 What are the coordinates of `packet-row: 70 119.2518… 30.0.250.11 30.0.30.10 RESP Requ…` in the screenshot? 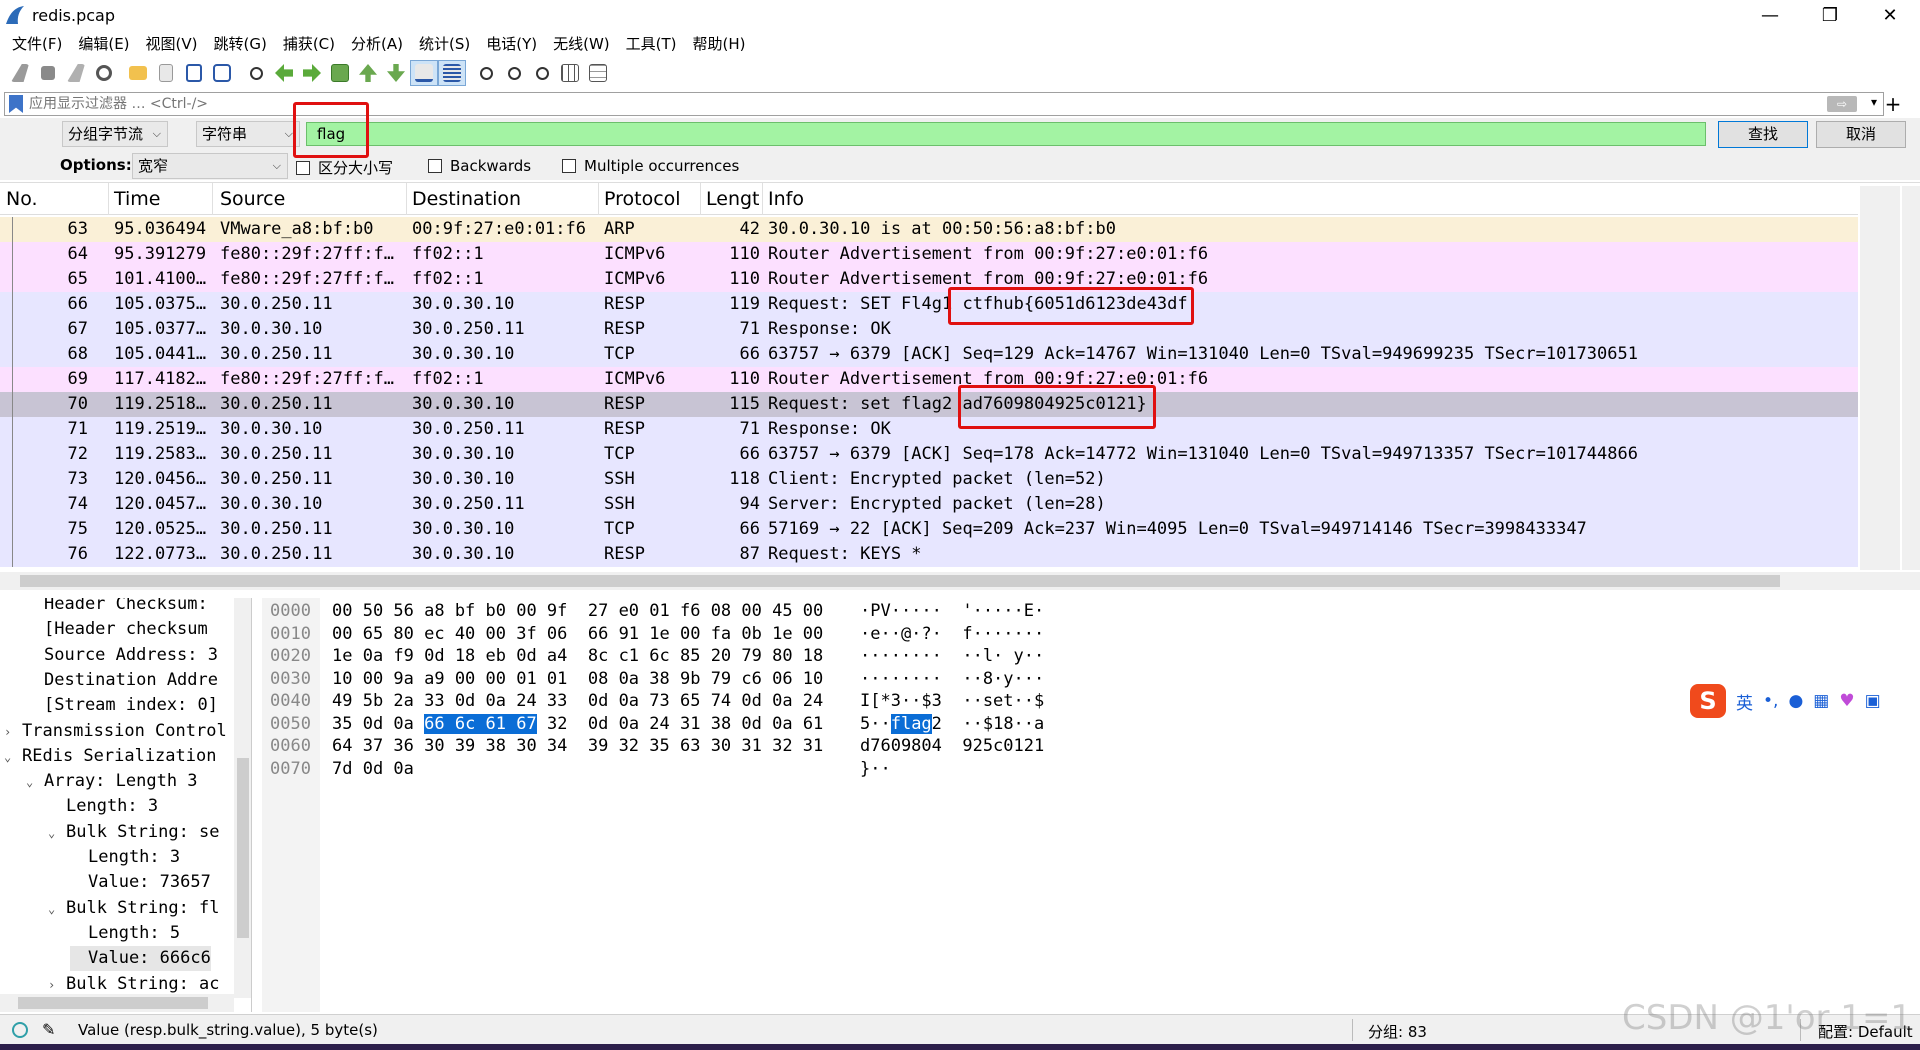 It's located at (929, 404).